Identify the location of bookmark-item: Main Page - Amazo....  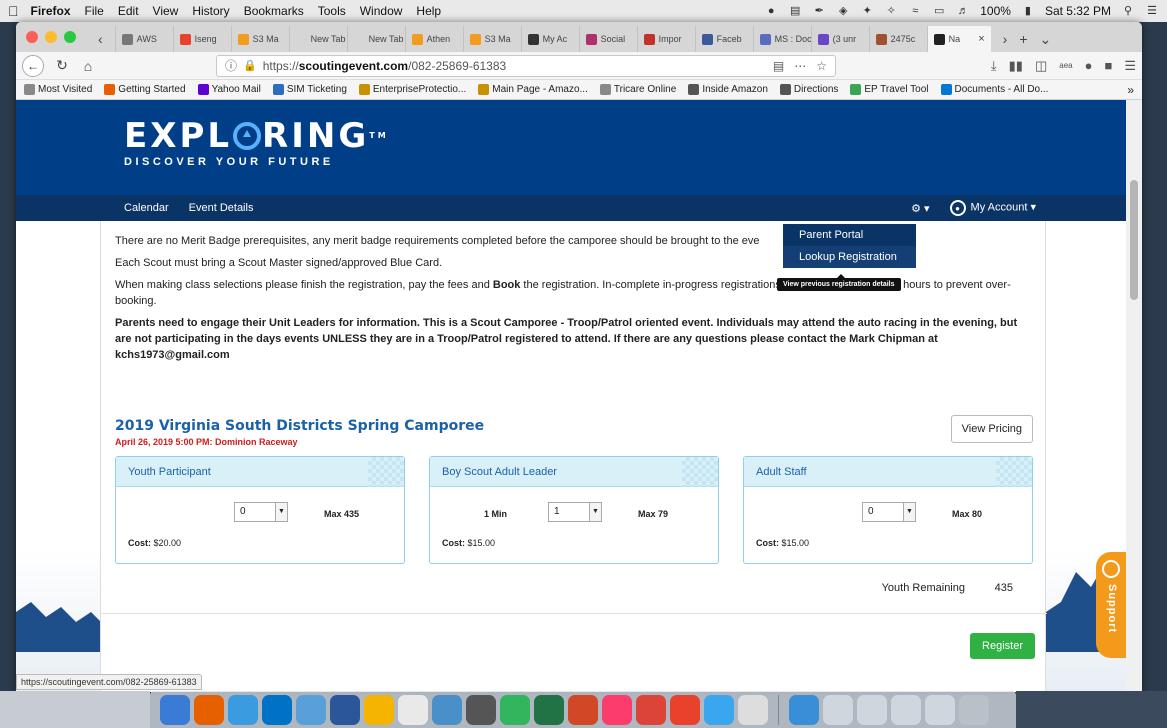
(533, 89).